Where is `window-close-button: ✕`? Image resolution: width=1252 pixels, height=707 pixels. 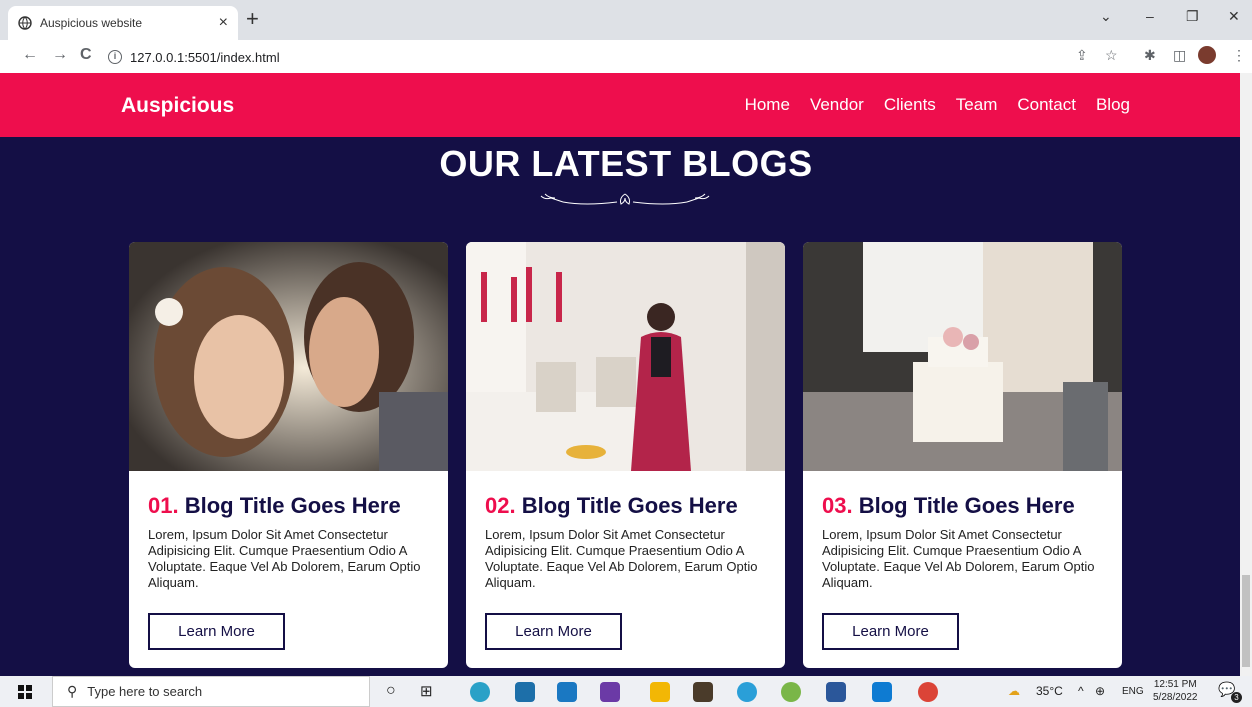
window-close-button: ✕ is located at coordinates (1234, 16).